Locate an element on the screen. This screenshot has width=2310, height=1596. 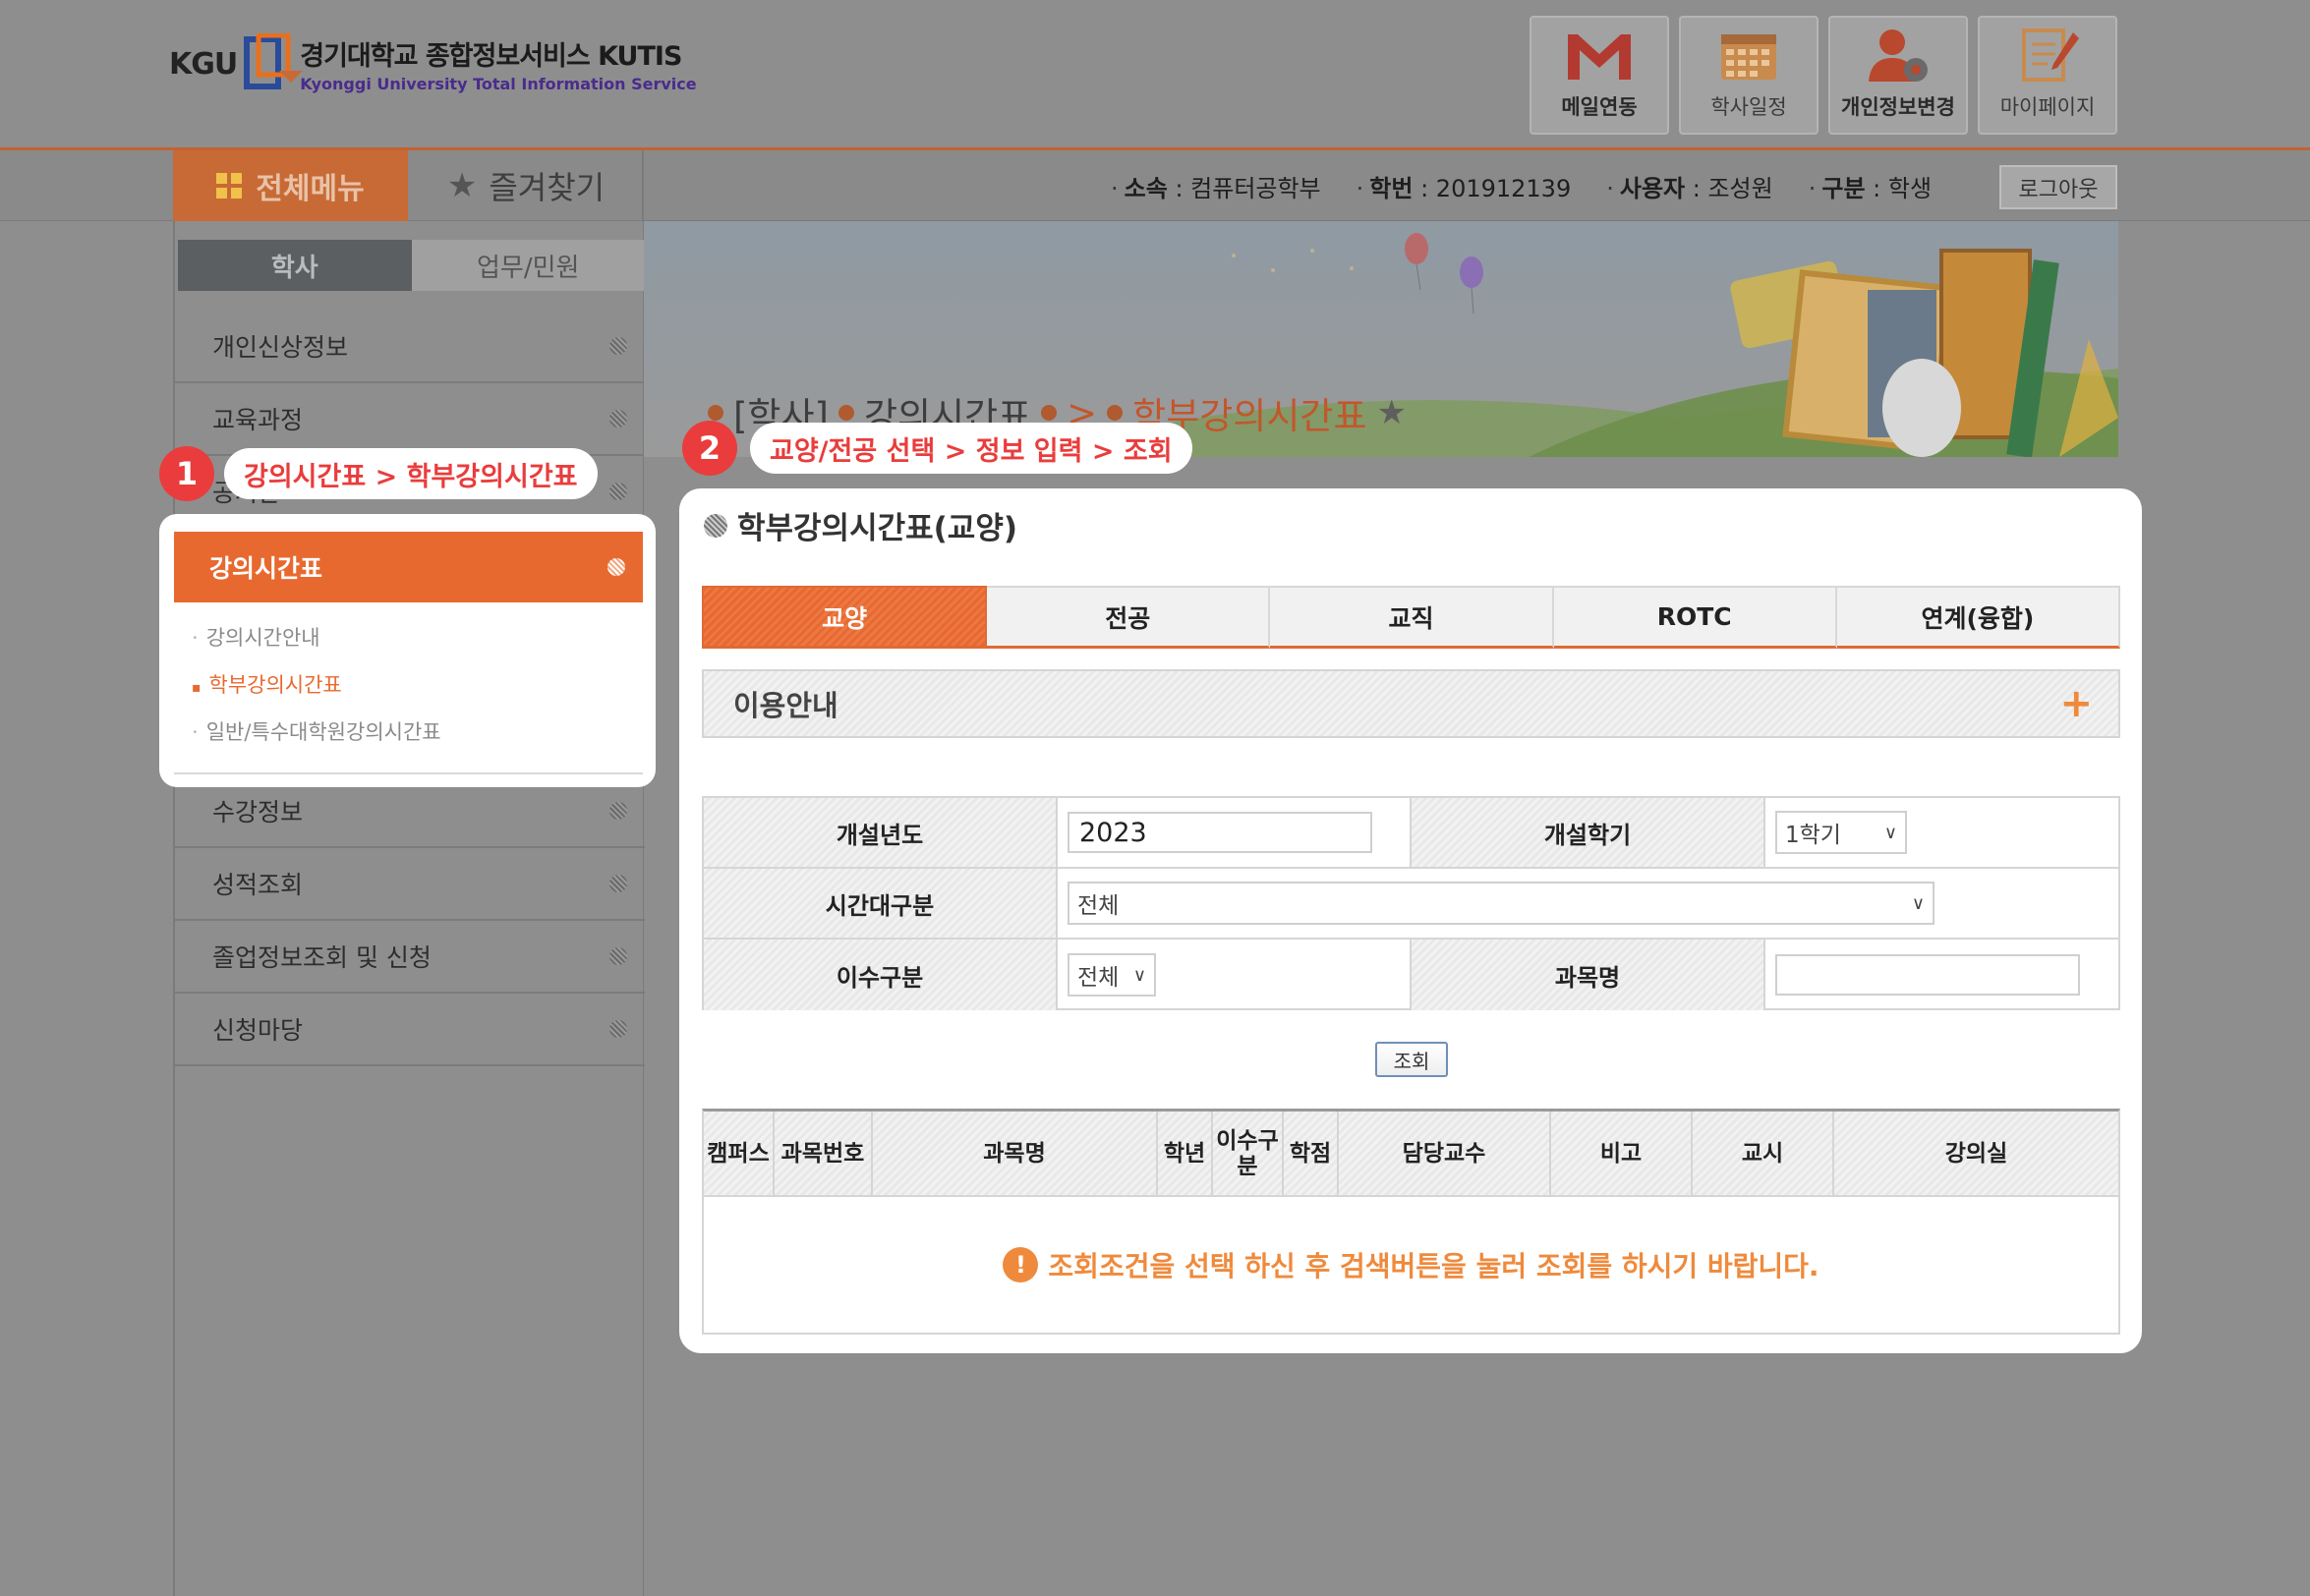
search-button: 조회 is located at coordinates (1411, 1059).